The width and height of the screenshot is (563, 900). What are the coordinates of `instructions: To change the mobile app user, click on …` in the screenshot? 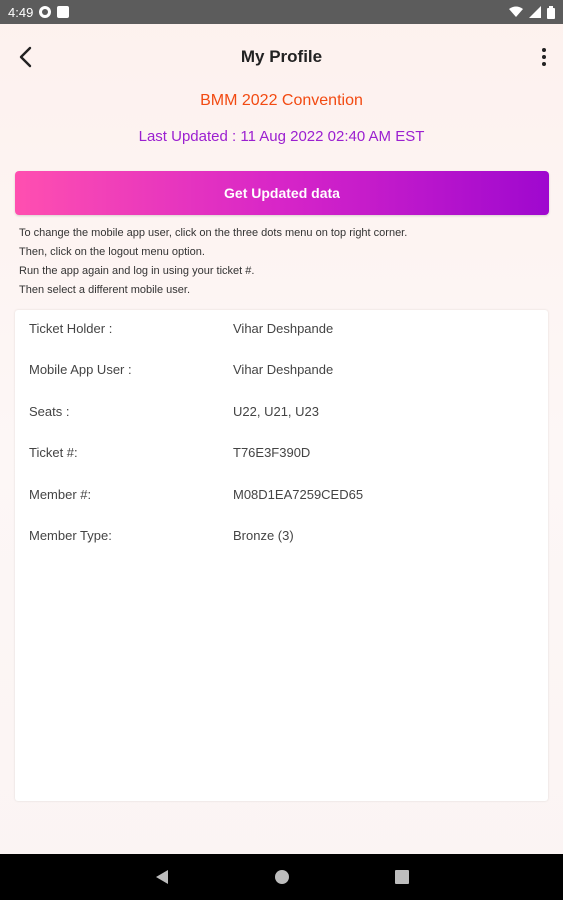 It's located at (284, 263).